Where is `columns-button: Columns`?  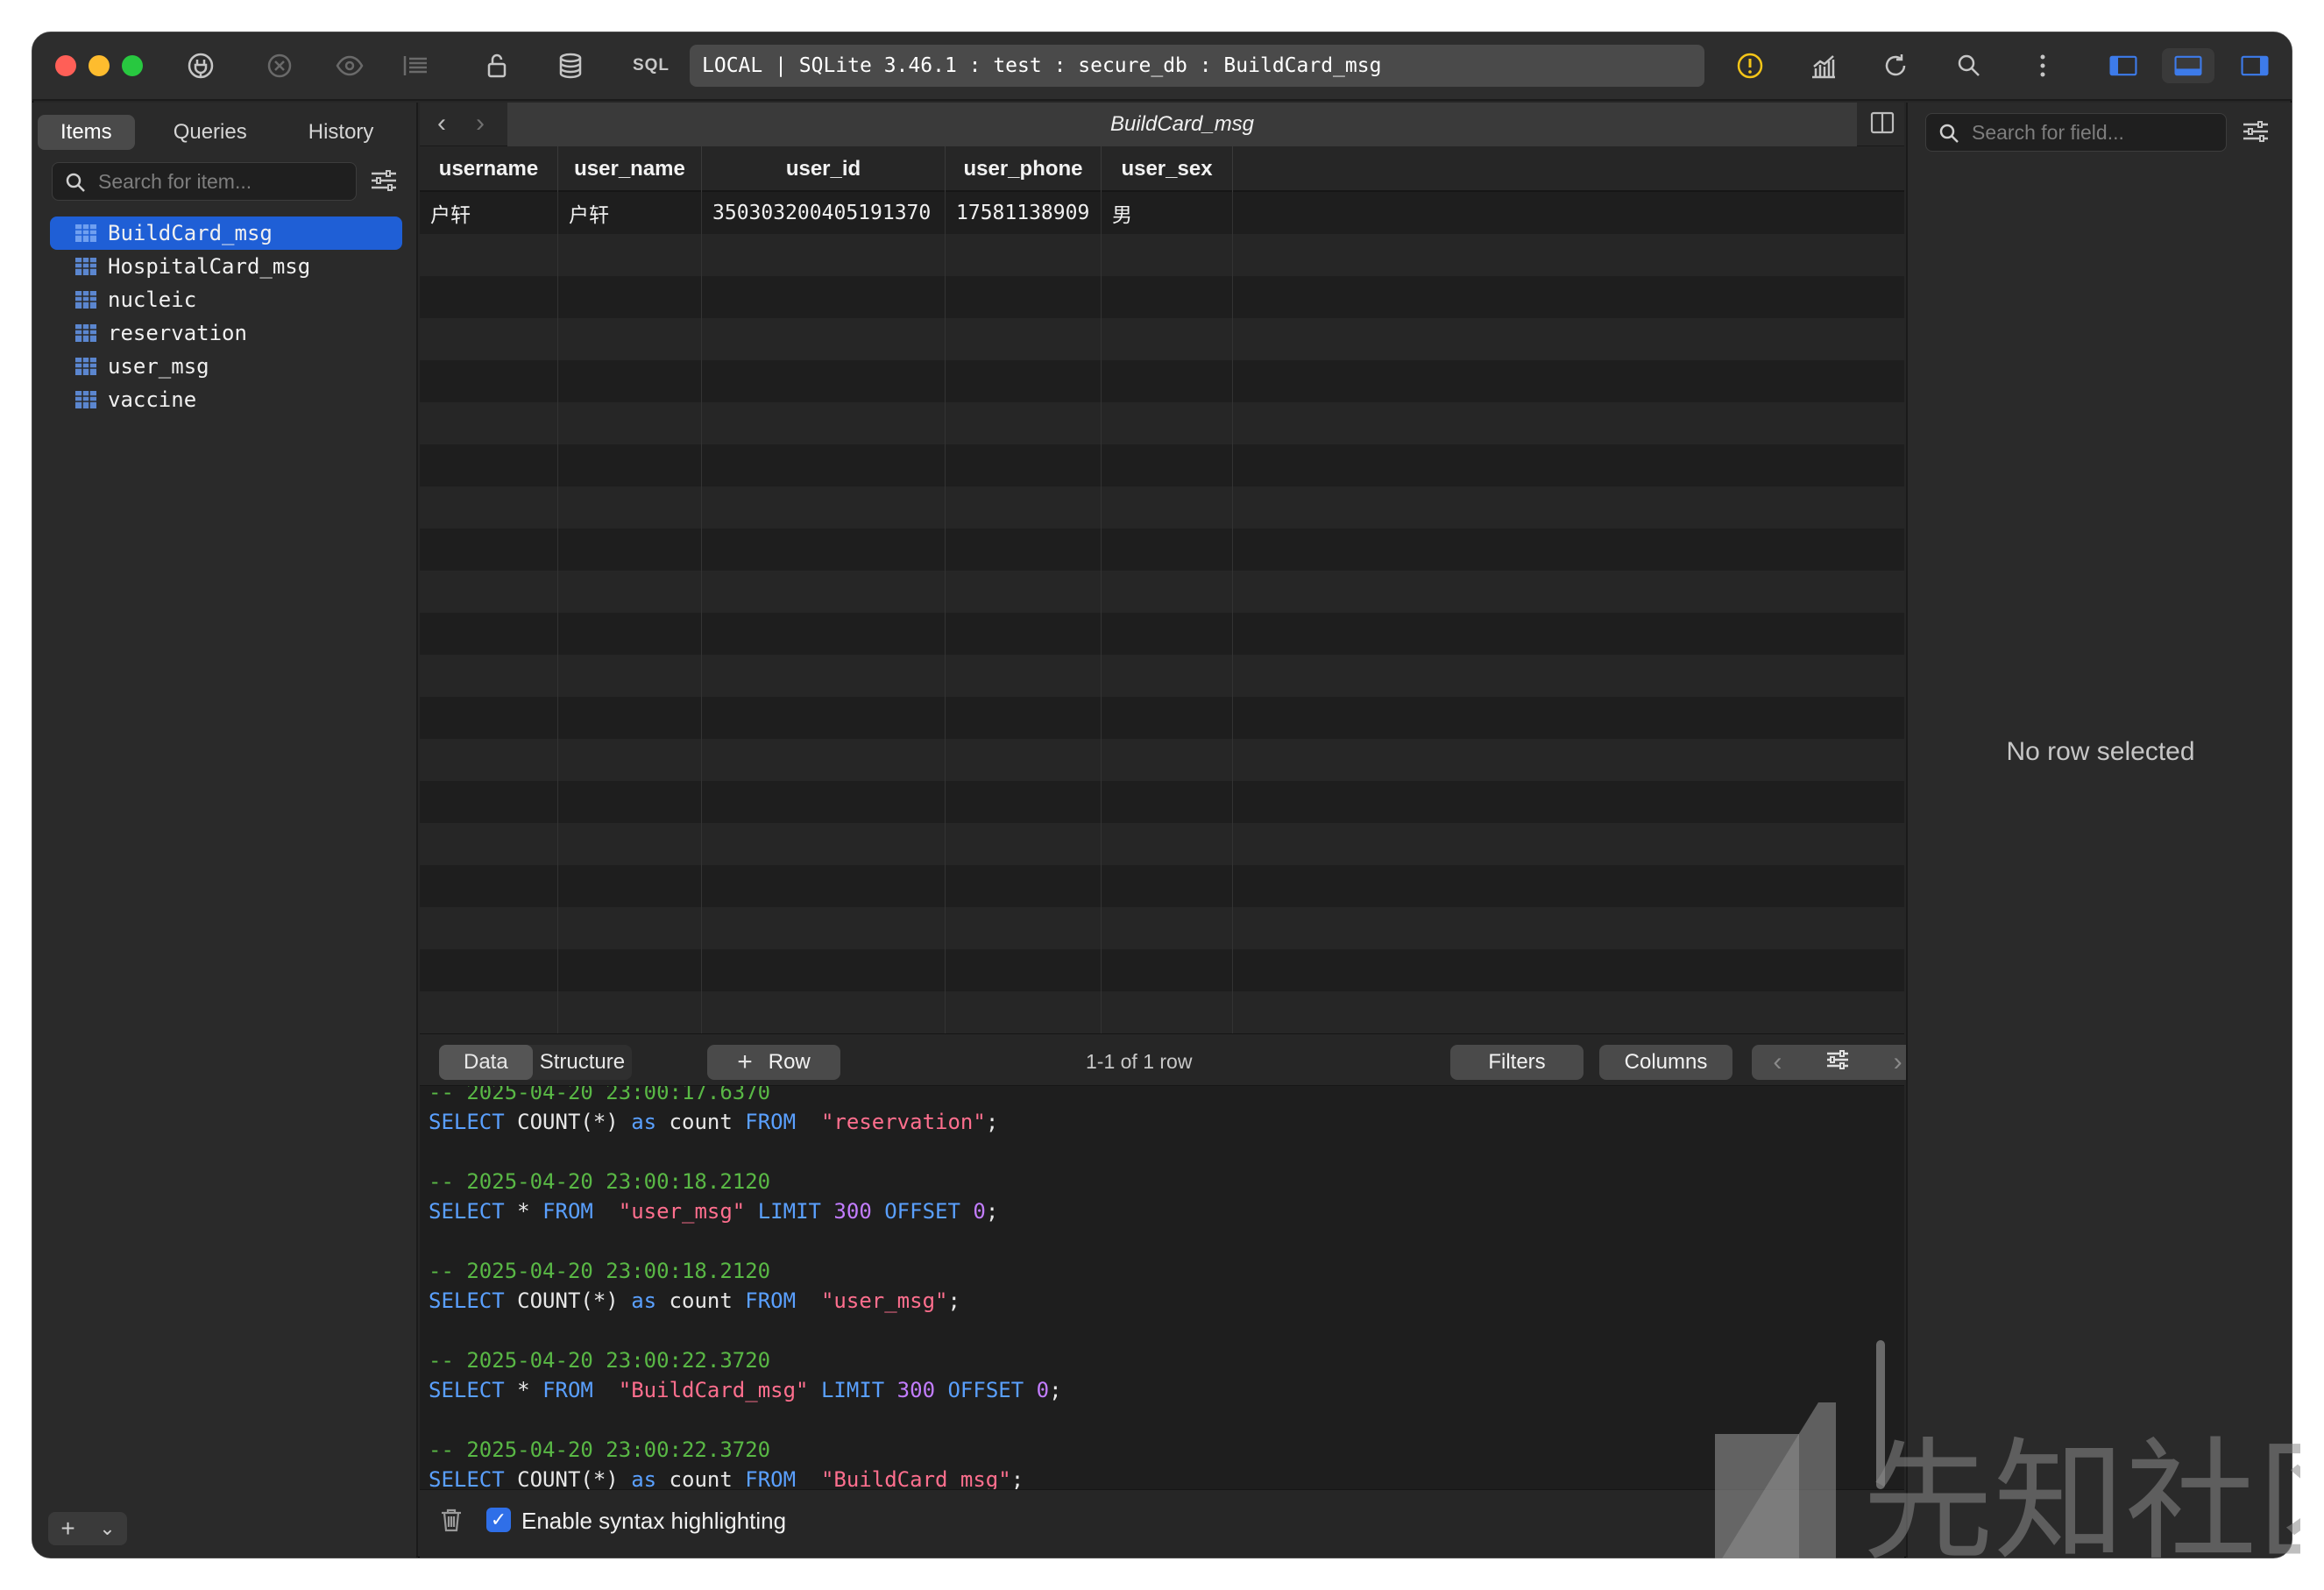 columns-button: Columns is located at coordinates (1665, 1062).